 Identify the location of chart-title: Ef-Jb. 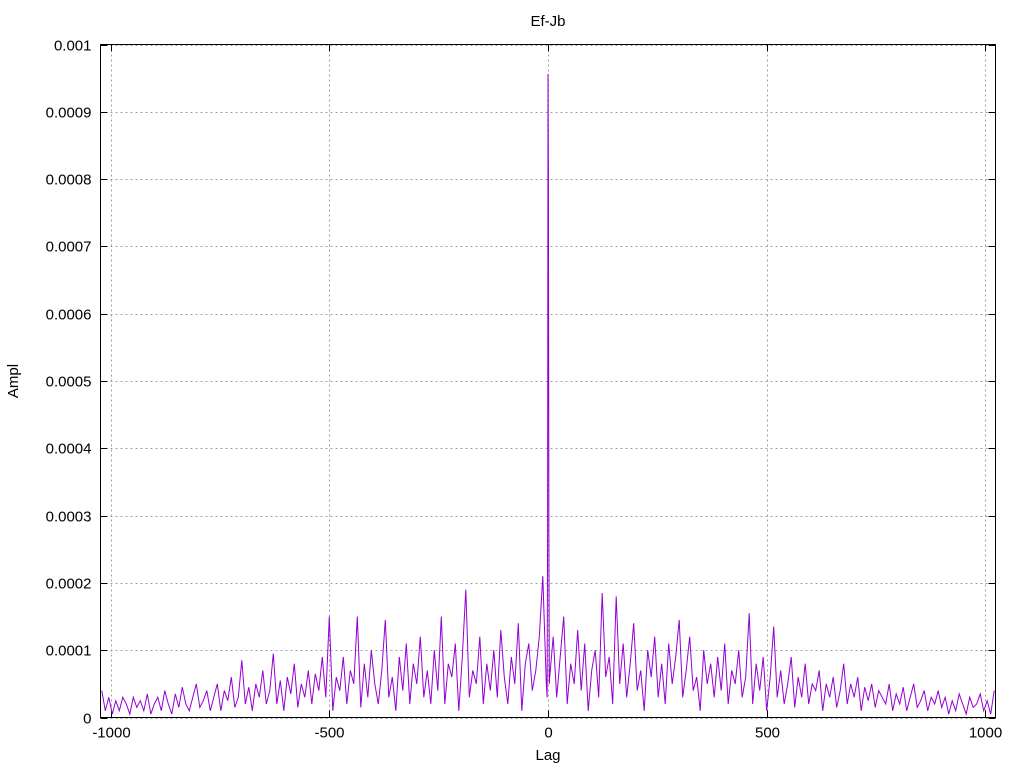
(547, 21).